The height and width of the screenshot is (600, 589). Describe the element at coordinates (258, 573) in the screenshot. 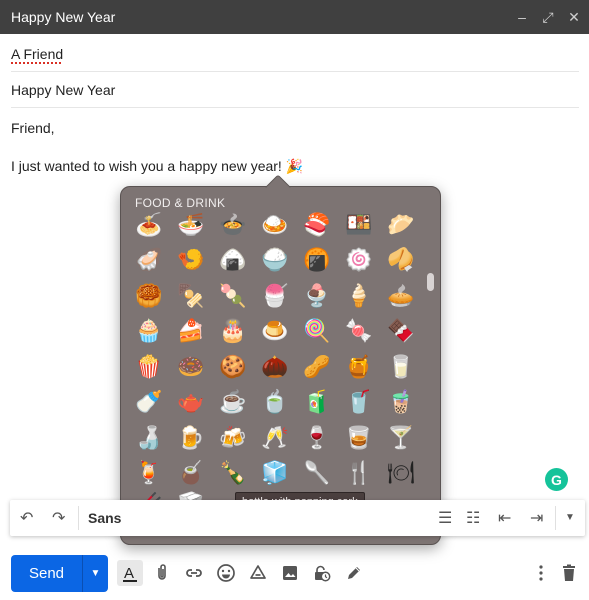

I see `drive-icon` at that location.